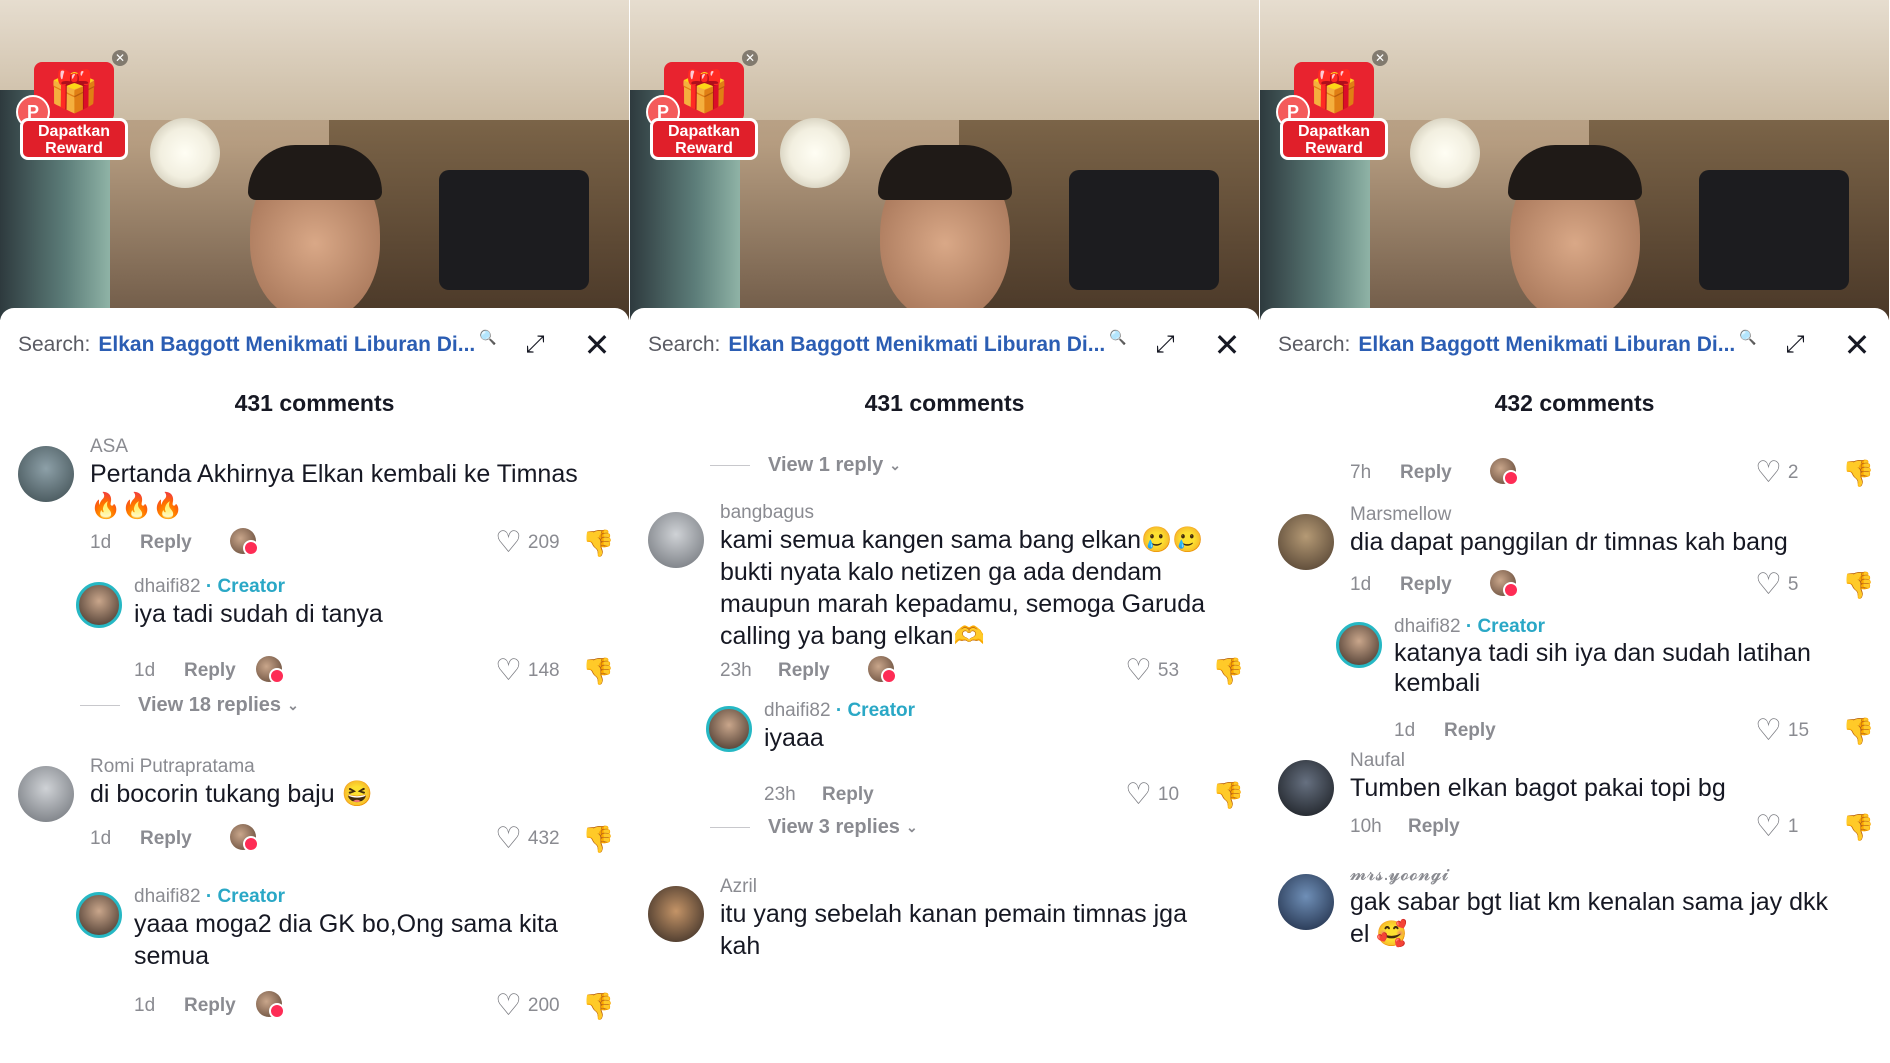 The height and width of the screenshot is (1063, 1890). I want to click on view-replies-label: View 1 reply, so click(826, 465).